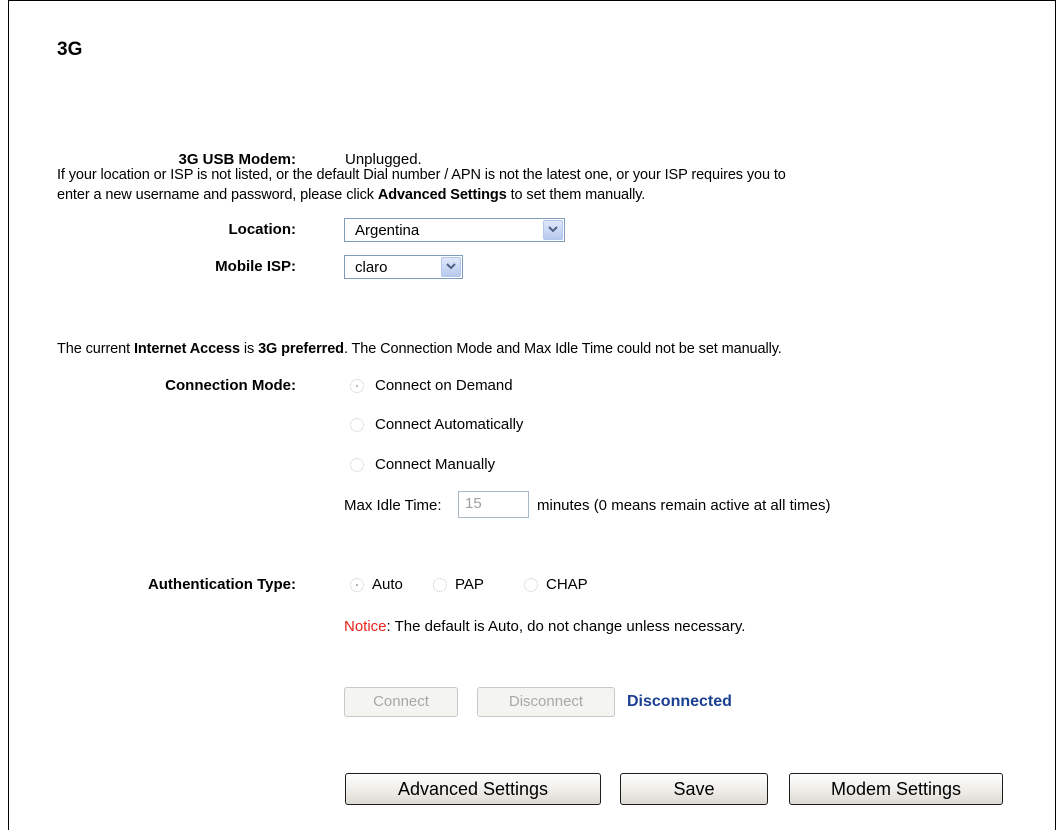 Image resolution: width=1056 pixels, height=830 pixels. I want to click on connect-automatically-radio, so click(357, 425).